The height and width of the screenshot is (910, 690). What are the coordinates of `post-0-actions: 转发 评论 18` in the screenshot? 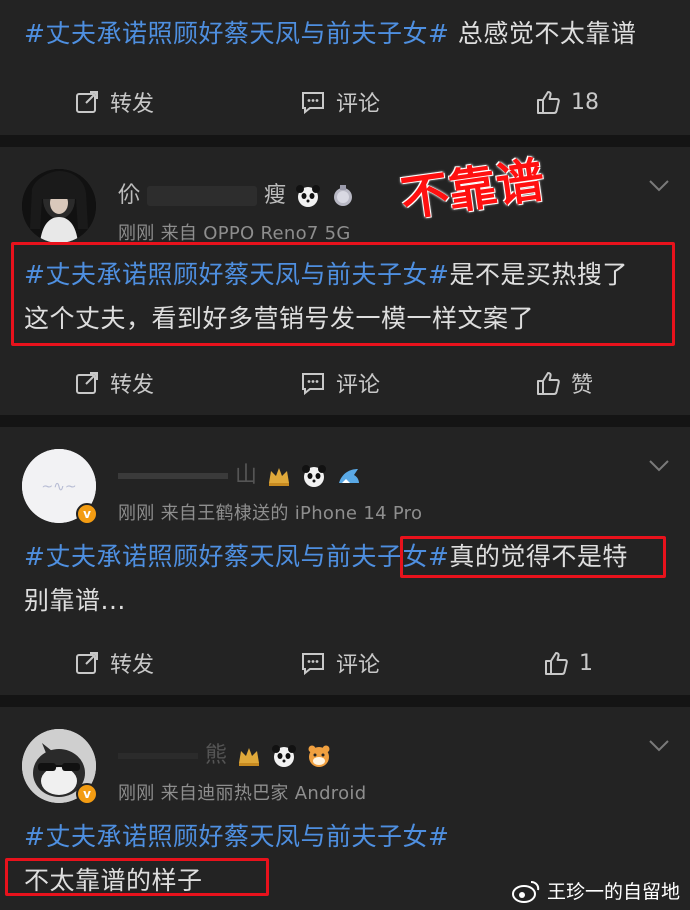 It's located at (345, 102).